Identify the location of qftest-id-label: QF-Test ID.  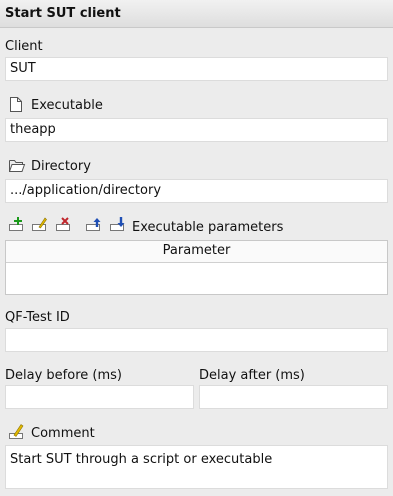
(37, 317).